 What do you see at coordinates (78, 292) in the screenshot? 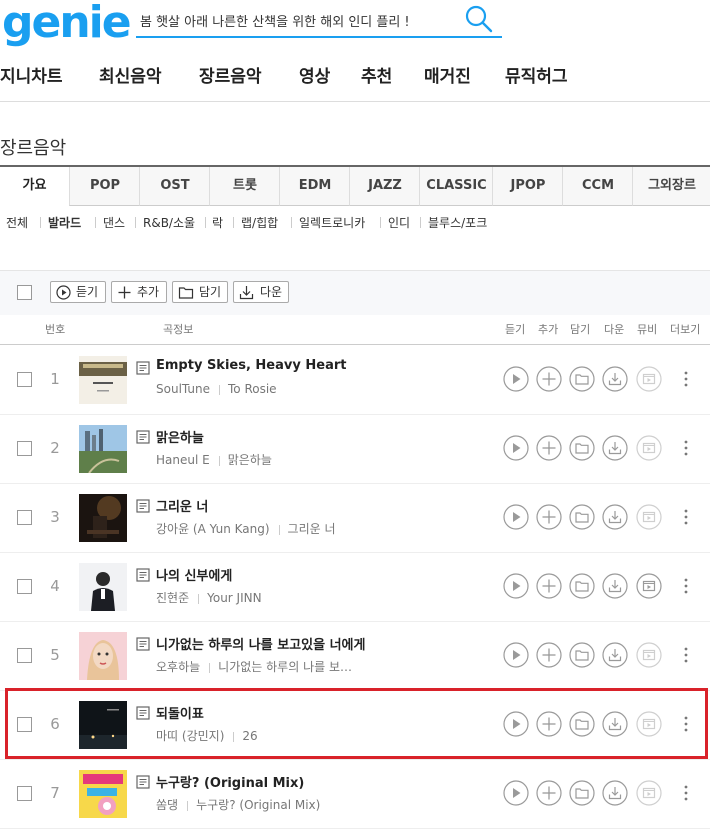
I see `listen-selected-button: 듣기` at bounding box center [78, 292].